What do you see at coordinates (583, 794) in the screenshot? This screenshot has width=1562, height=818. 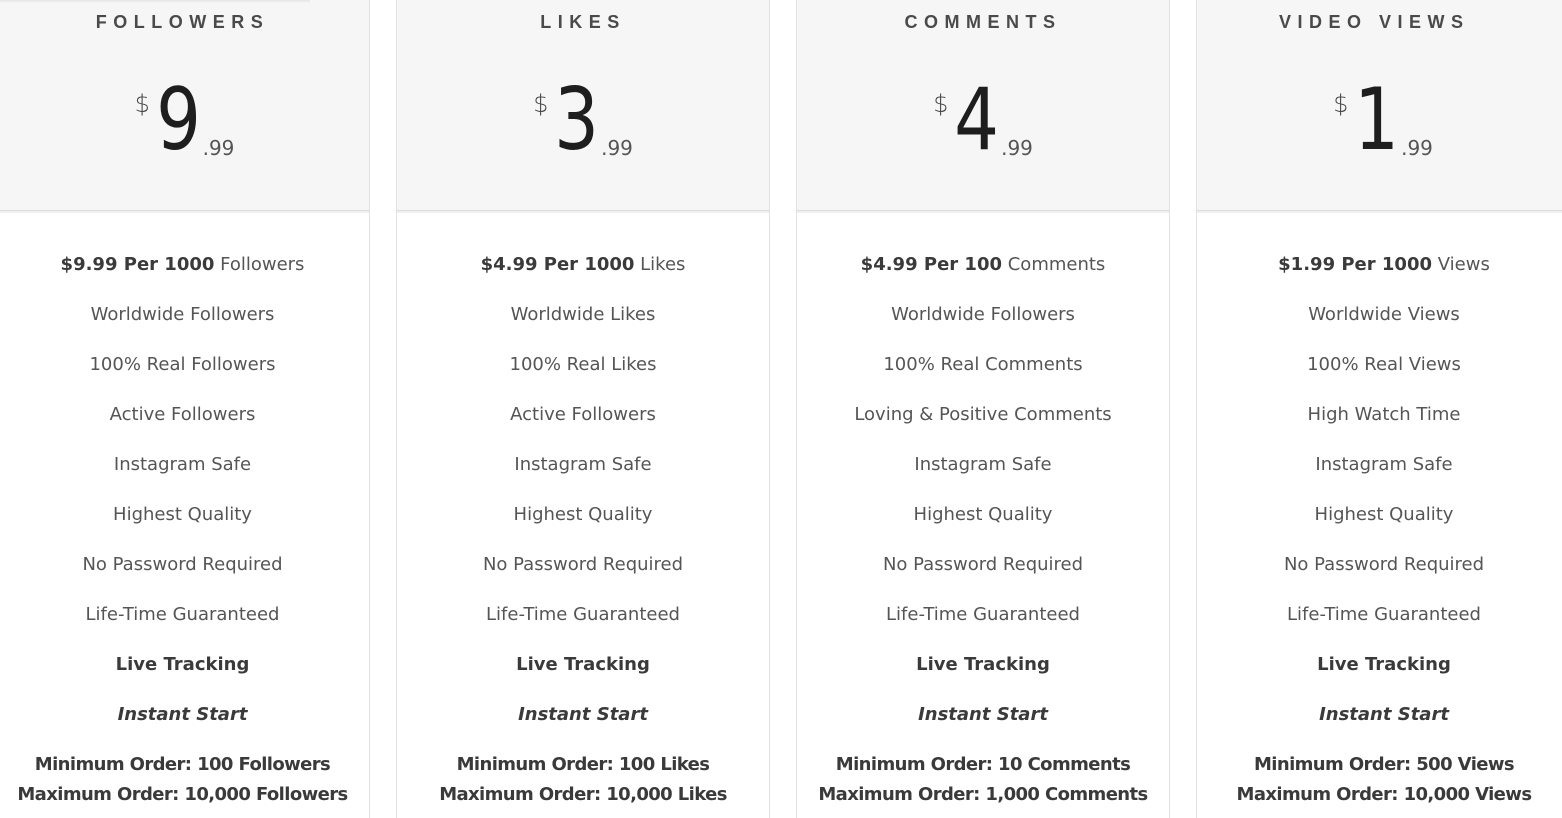 I see `maximum-order: Maximum Order: 10,000 Likes` at bounding box center [583, 794].